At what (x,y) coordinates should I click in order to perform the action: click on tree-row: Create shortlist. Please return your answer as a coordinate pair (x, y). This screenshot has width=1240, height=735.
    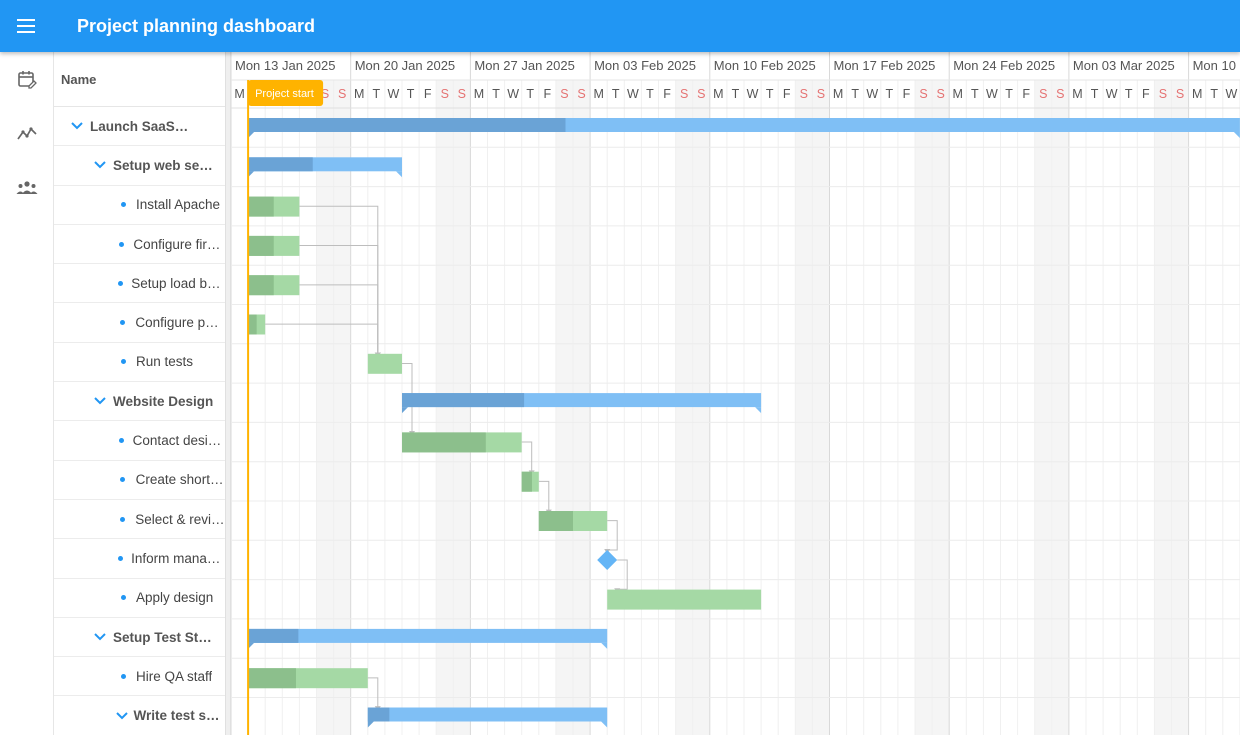
    Looking at the image, I should click on (139, 480).